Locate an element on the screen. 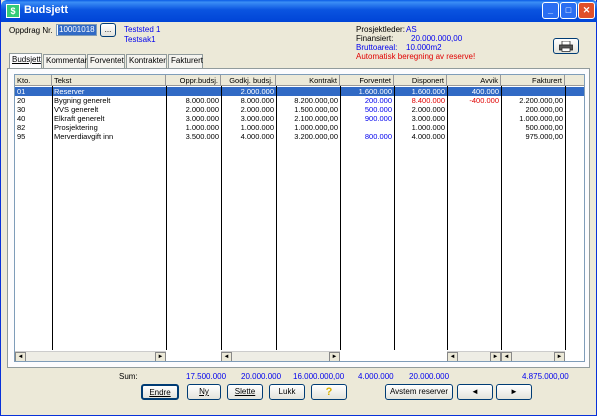  help-icon: ? is located at coordinates (329, 392).